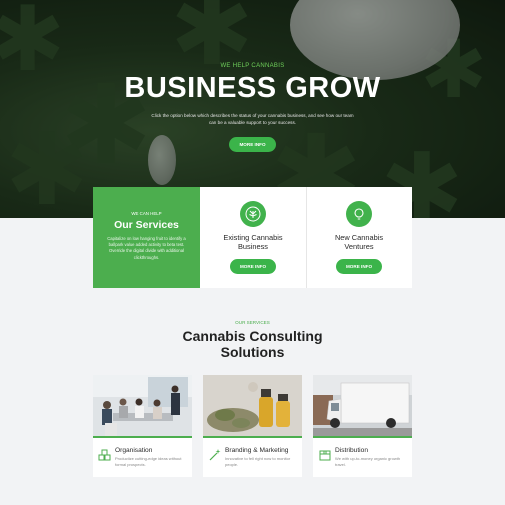  I want to click on venture-title-line: New Cannabis, so click(359, 237).